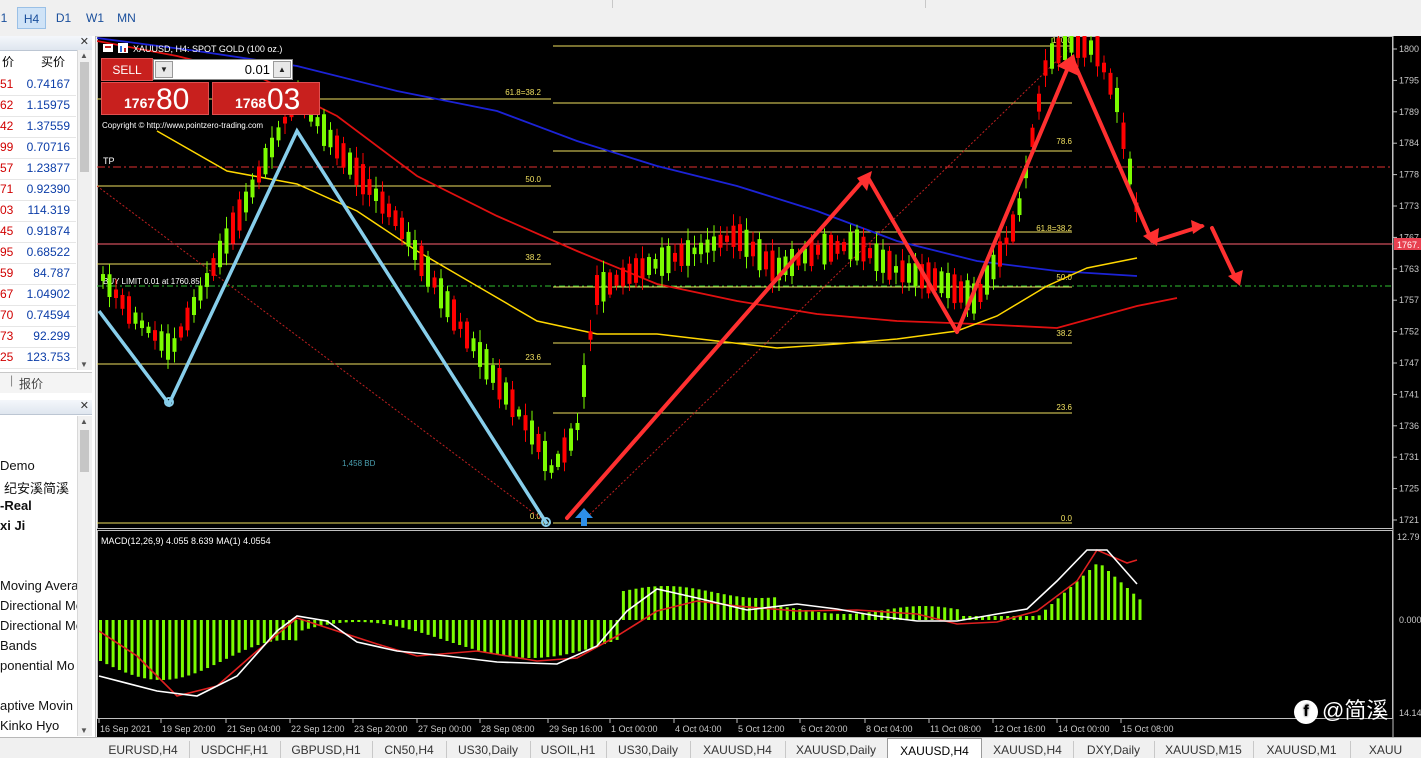 The height and width of the screenshot is (758, 1421). I want to click on navigator-item: Demo, so click(17, 465).